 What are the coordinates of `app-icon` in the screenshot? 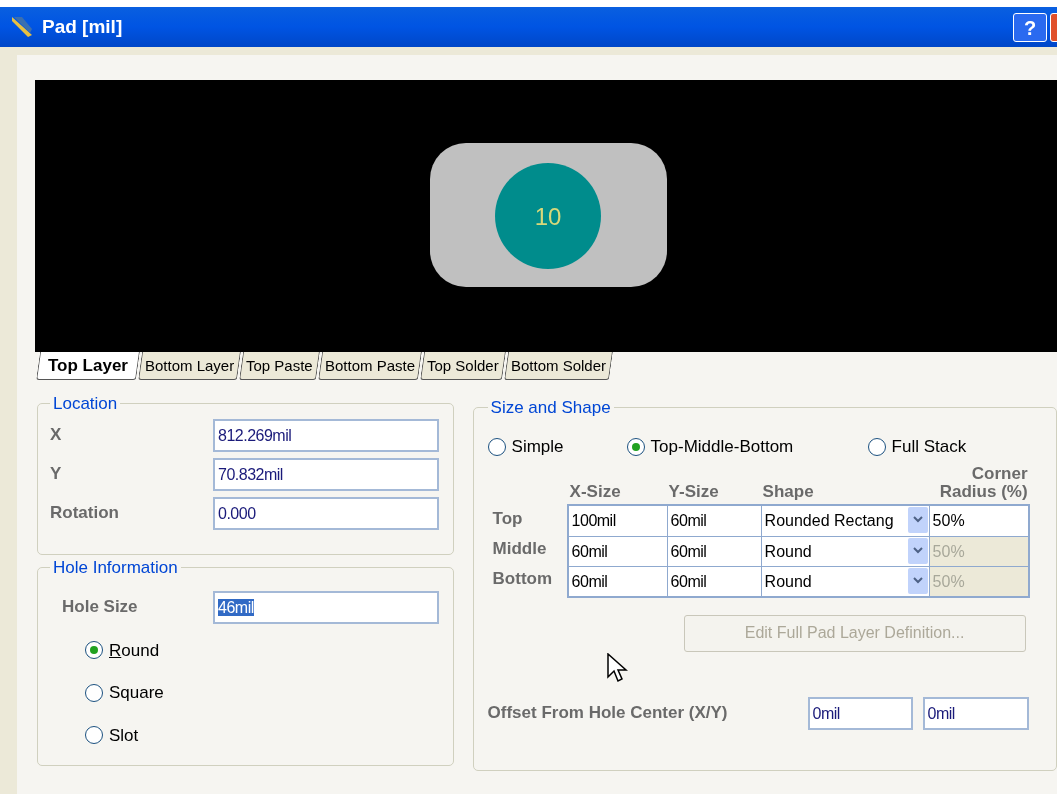 It's located at (22, 27).